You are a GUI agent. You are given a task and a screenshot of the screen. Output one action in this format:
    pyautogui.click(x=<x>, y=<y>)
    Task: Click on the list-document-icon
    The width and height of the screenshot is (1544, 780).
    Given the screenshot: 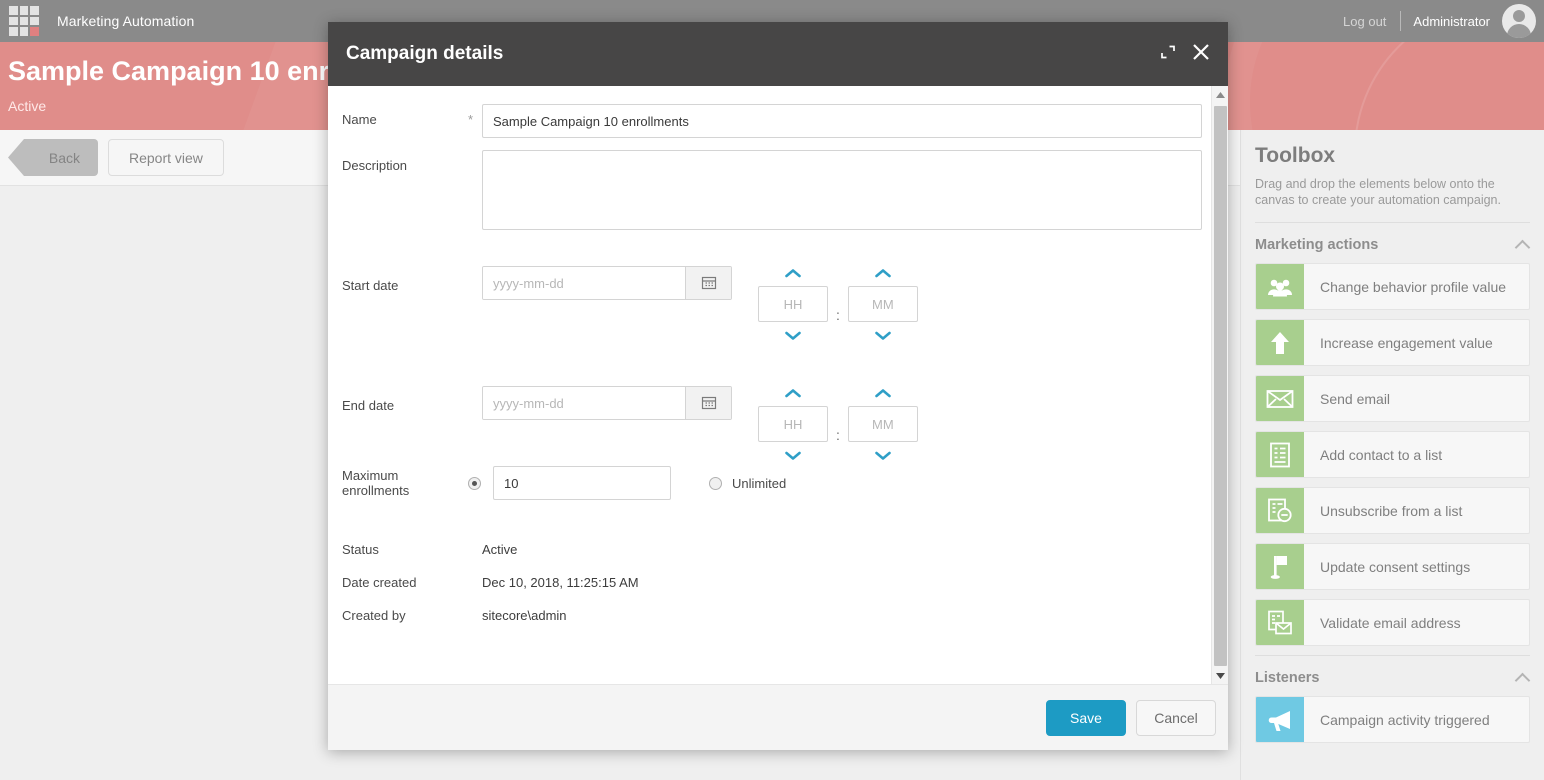 What is the action you would take?
    pyautogui.click(x=1280, y=454)
    